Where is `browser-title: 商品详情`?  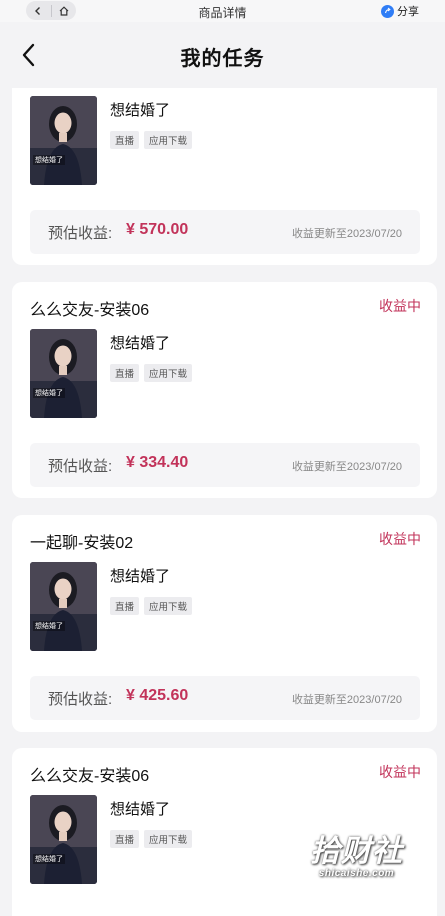
browser-title: 商品详情 is located at coordinates (222, 13).